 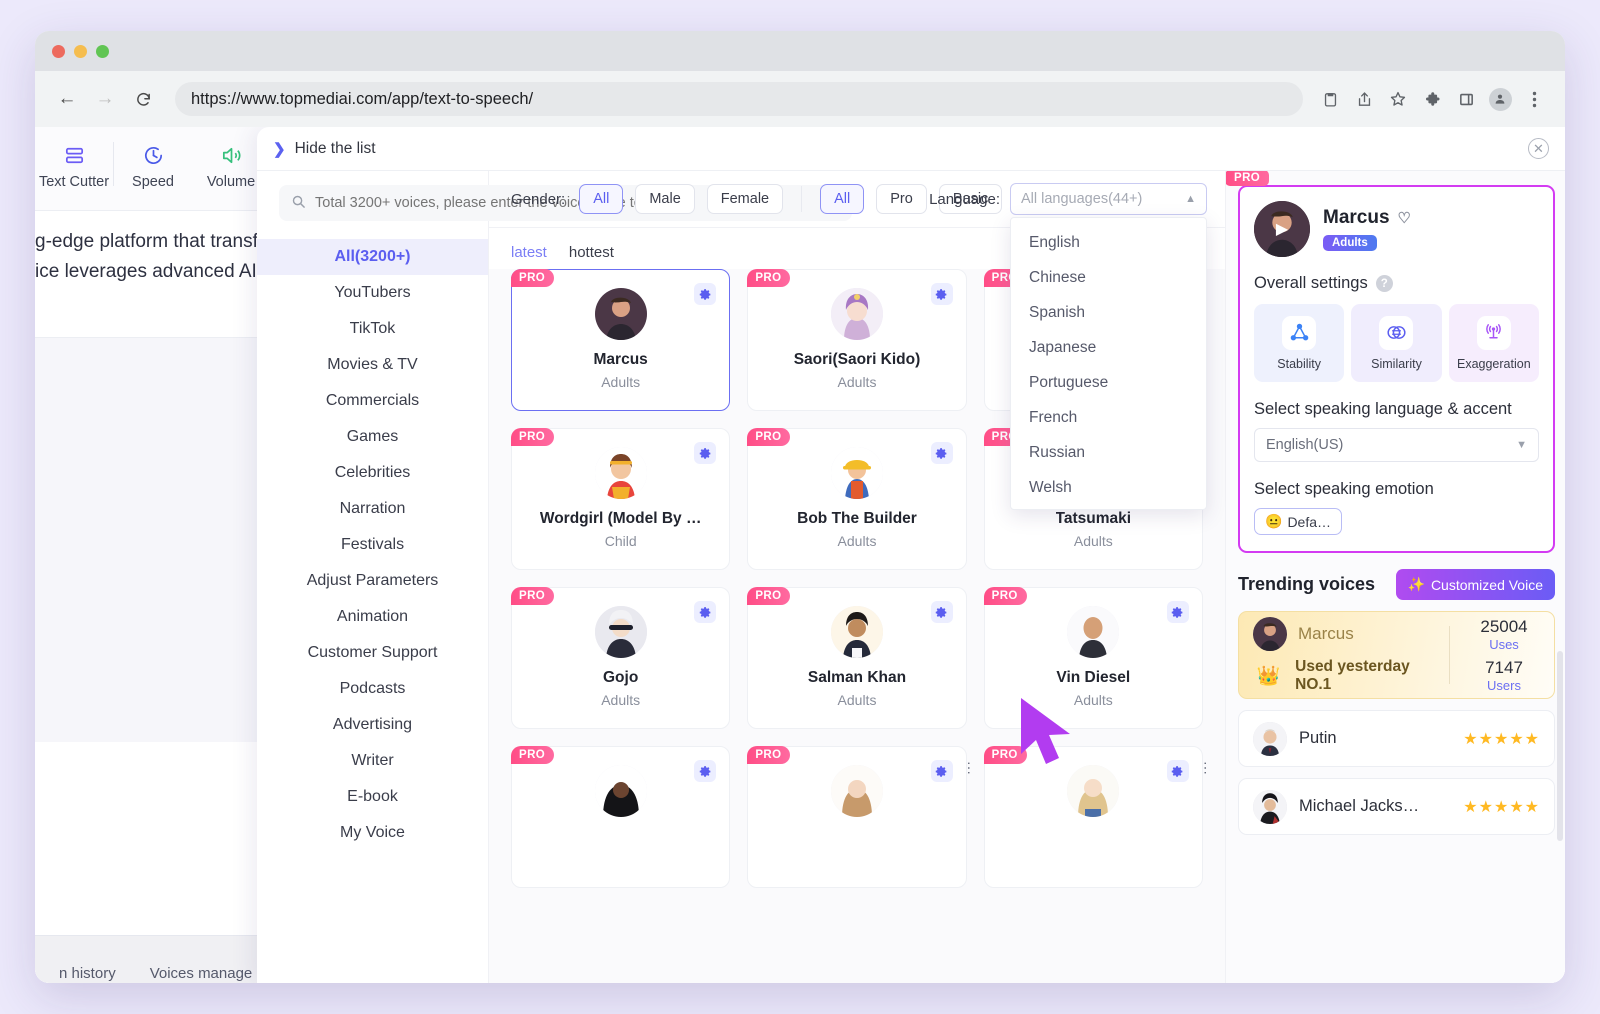 What do you see at coordinates (1538, 148) in the screenshot?
I see `close-circle-icon: ✕` at bounding box center [1538, 148].